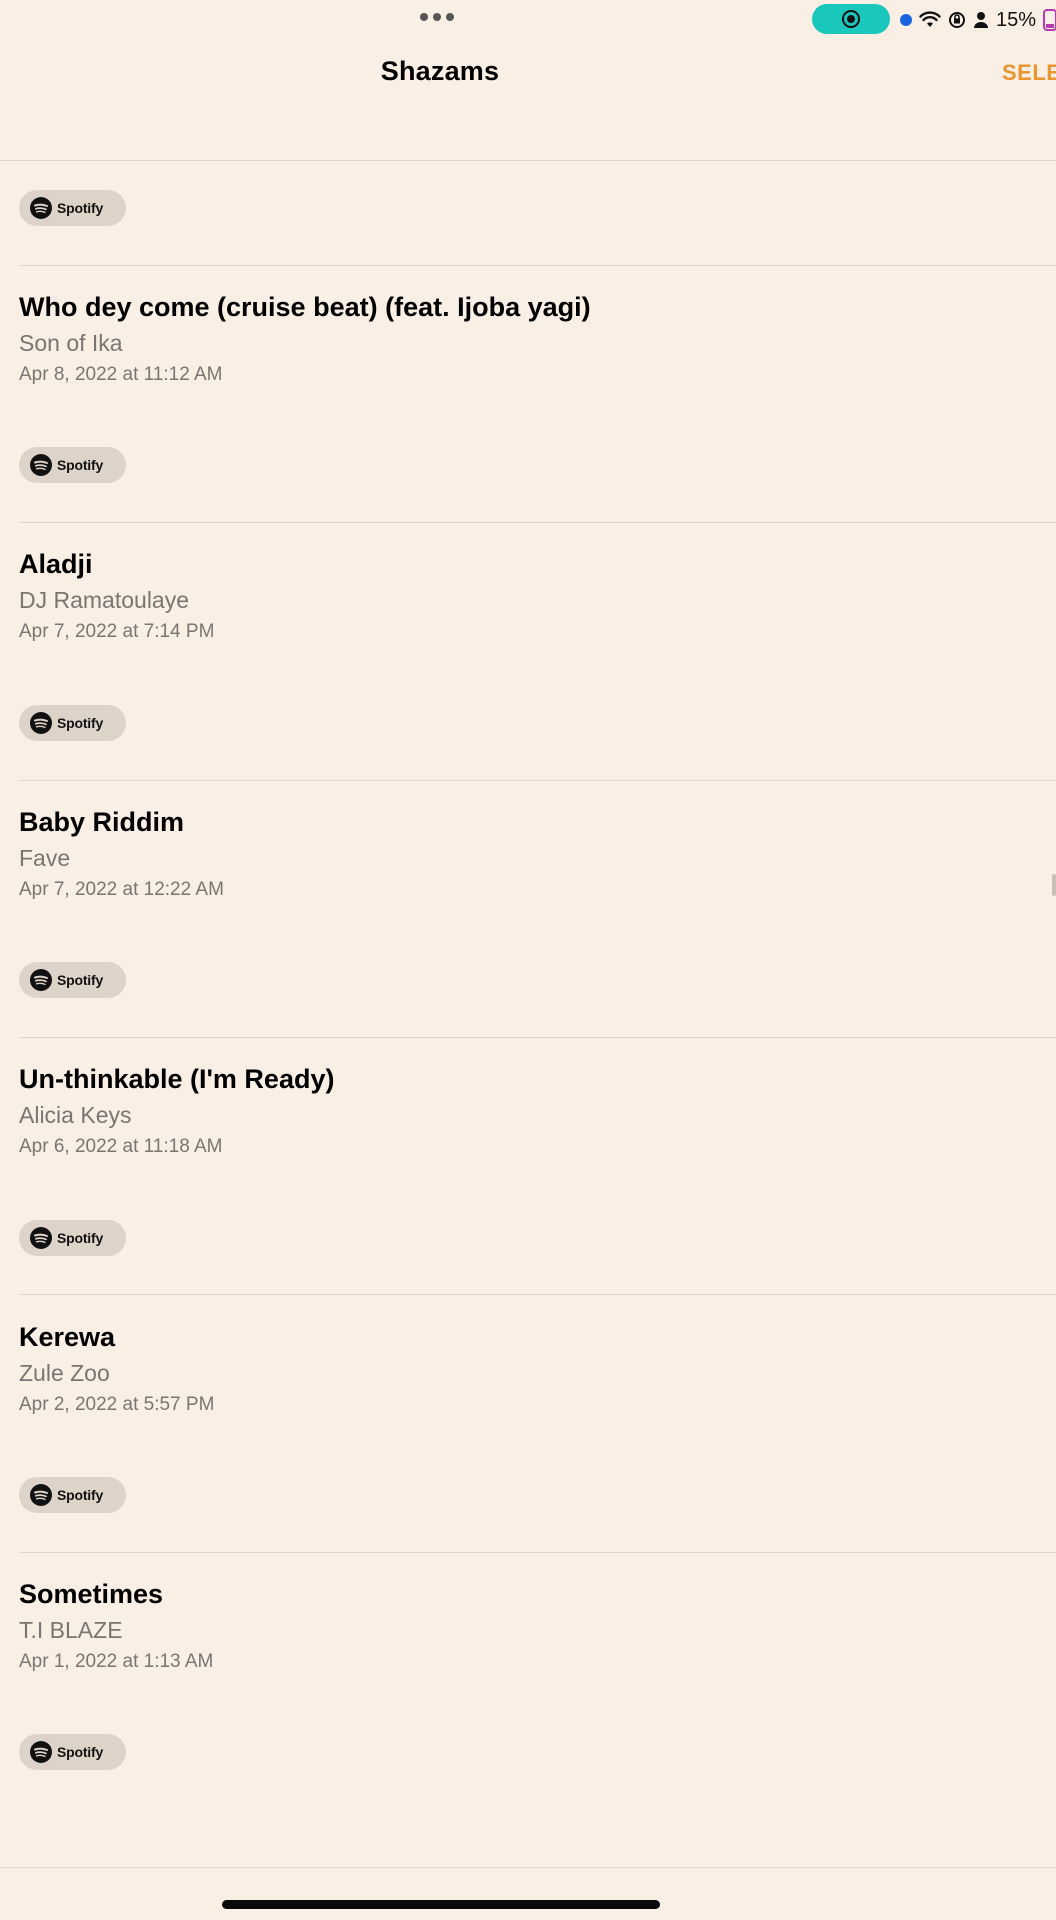 The height and width of the screenshot is (1920, 1056). I want to click on song-date: Apr 1, 2022 at 1:13 AM, so click(116, 1661).